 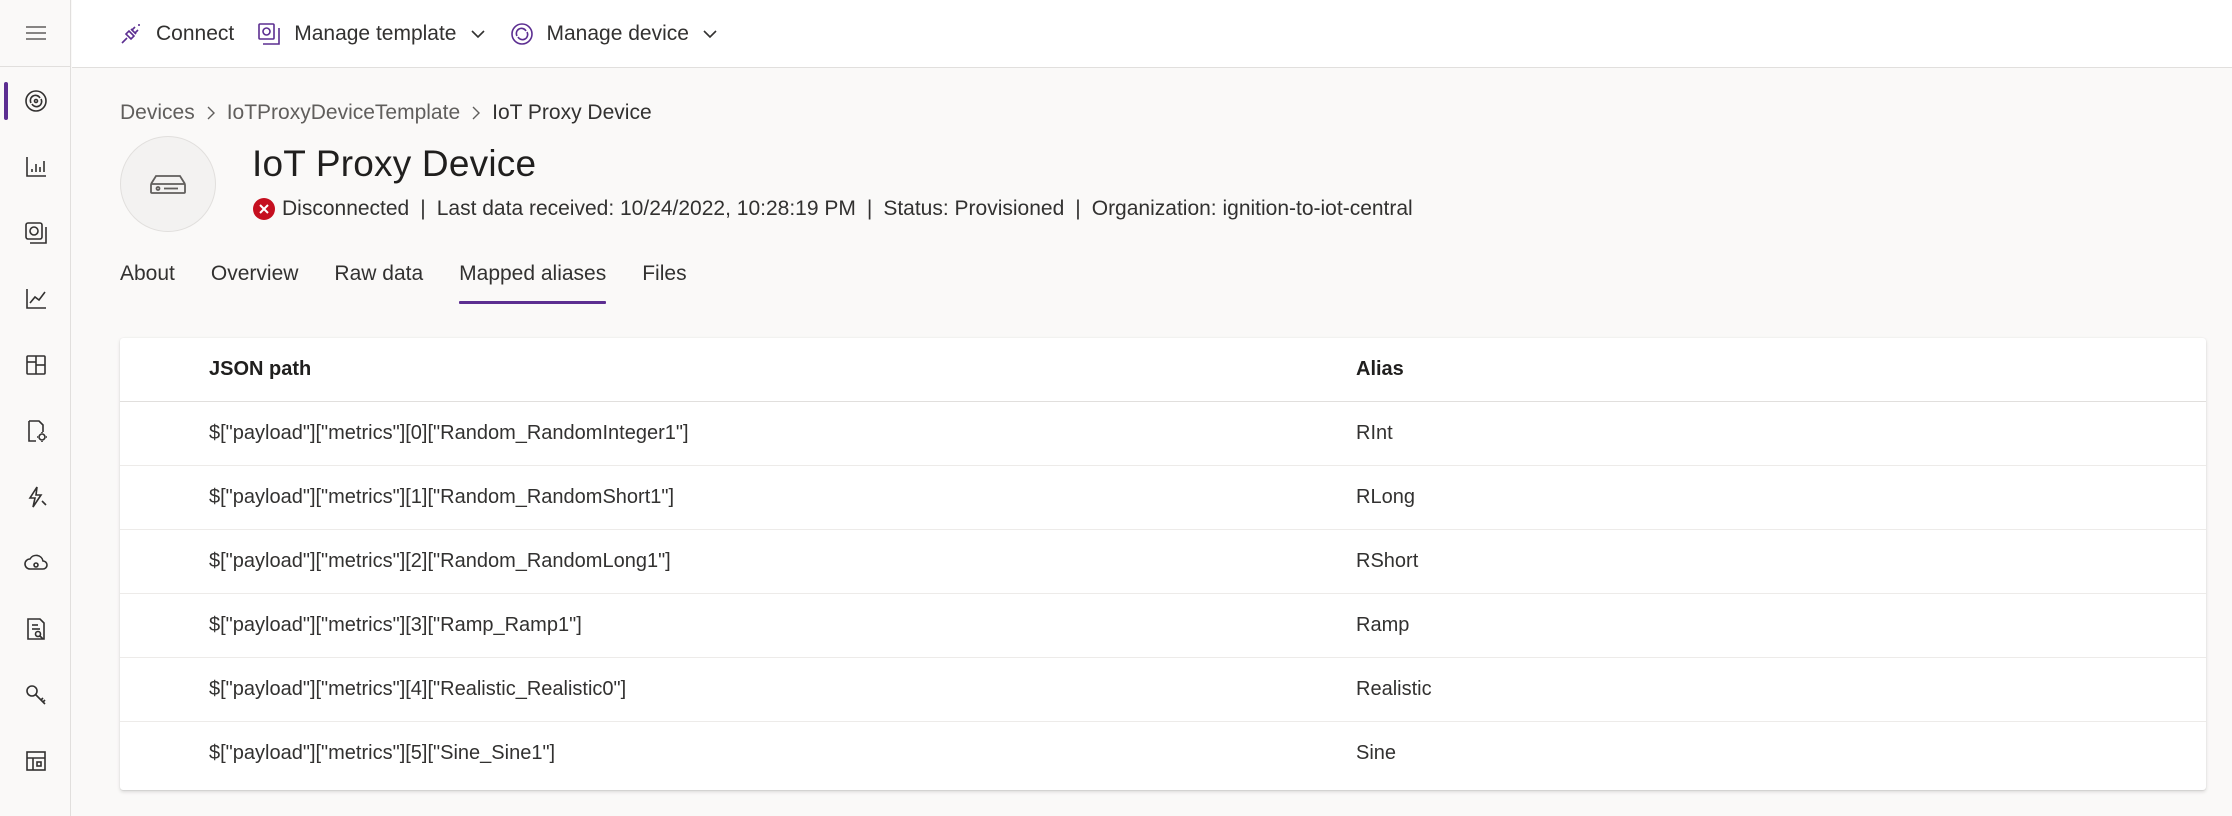 What do you see at coordinates (664, 283) in the screenshot?
I see `tab-files: Files` at bounding box center [664, 283].